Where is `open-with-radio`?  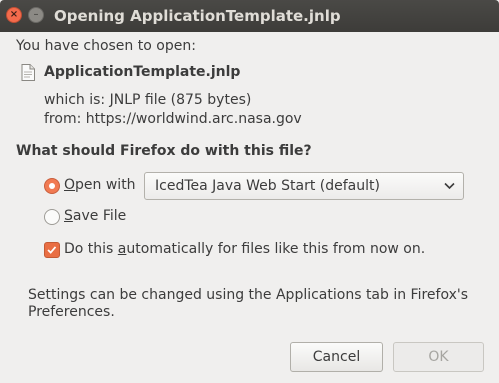 open-with-radio is located at coordinates (52, 186).